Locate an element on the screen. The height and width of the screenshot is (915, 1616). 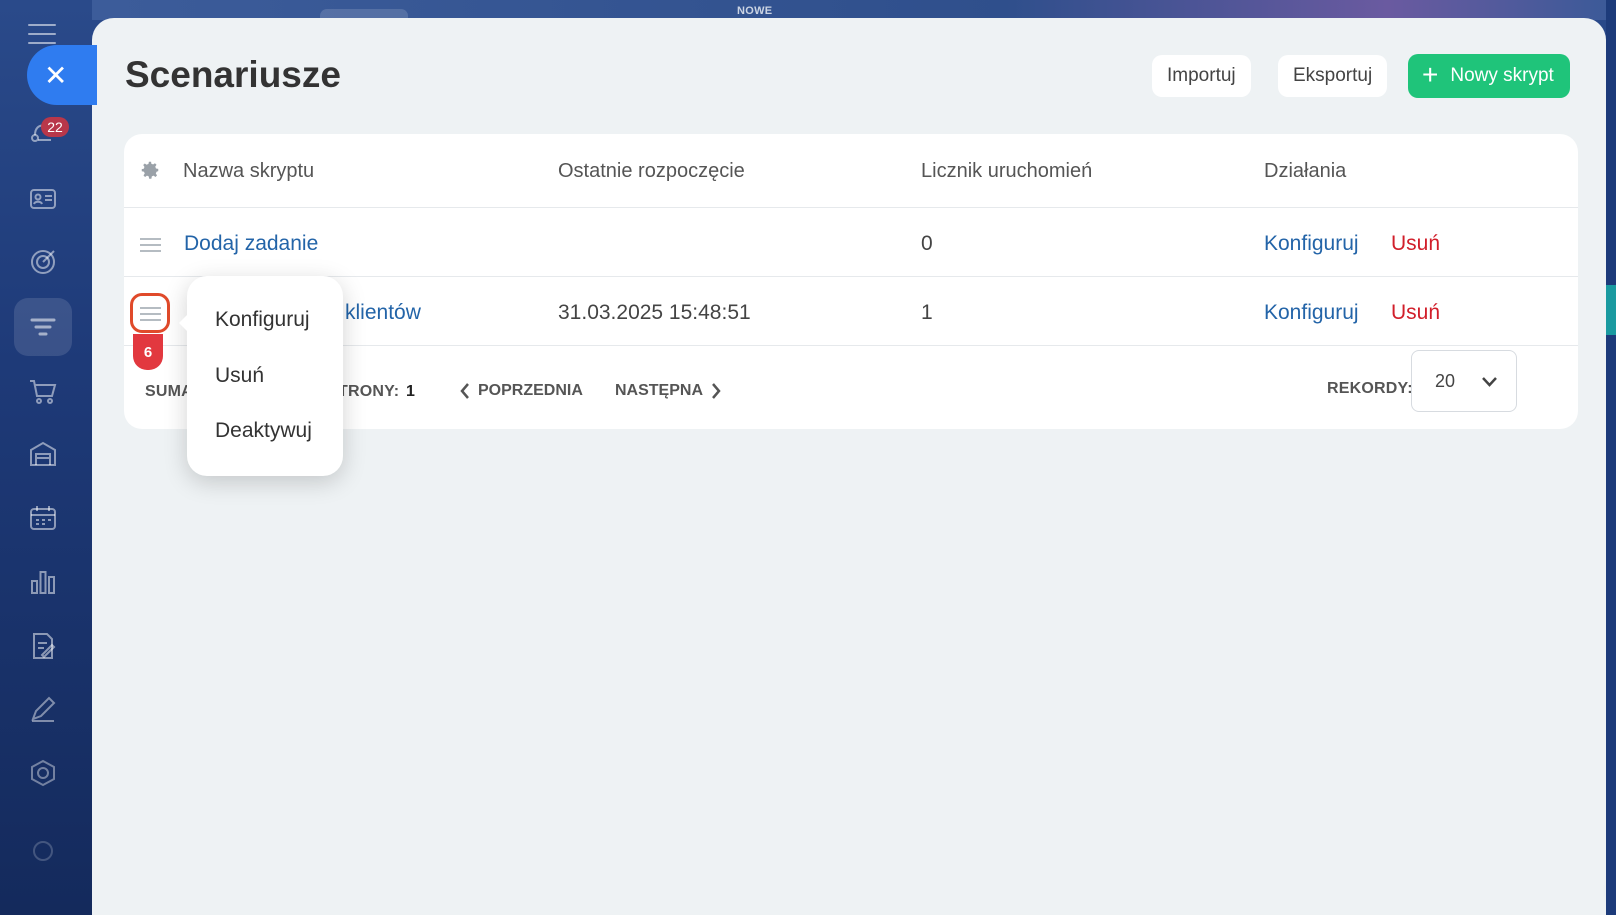
chevron-right-icon is located at coordinates (716, 391).